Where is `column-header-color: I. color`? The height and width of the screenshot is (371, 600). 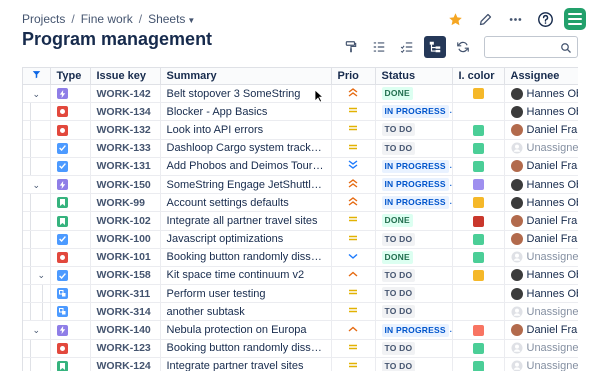 column-header-color: I. color is located at coordinates (478, 76).